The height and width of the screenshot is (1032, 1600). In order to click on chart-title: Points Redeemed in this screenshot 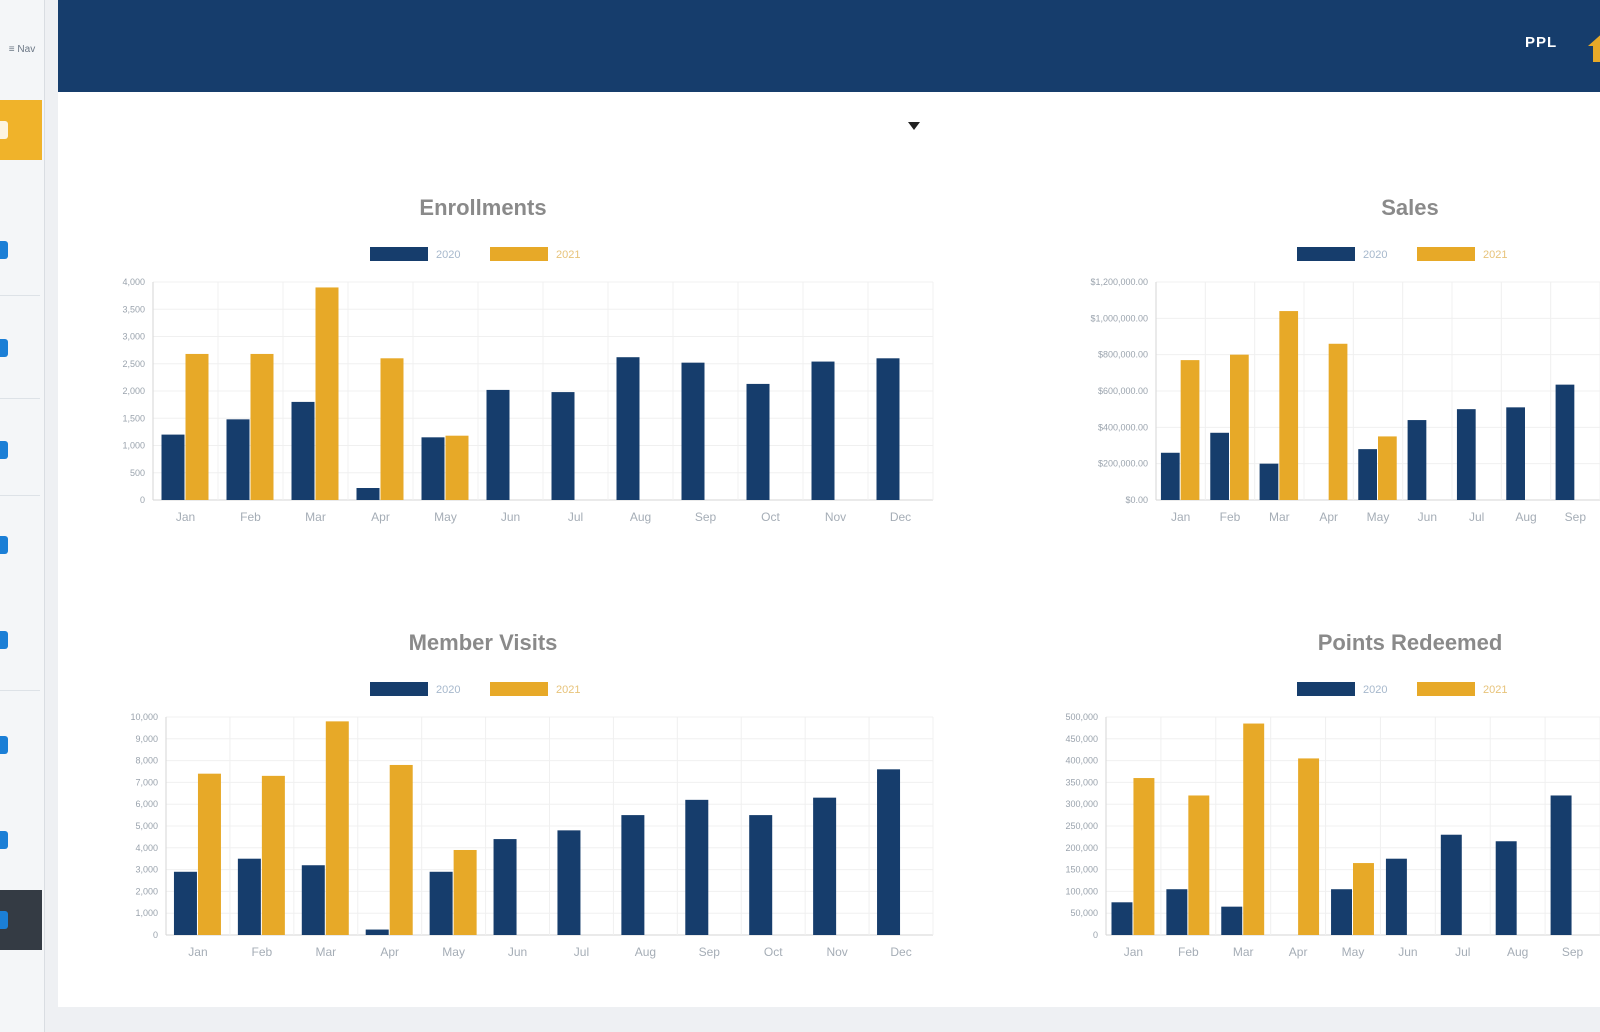, I will do `click(1410, 642)`.